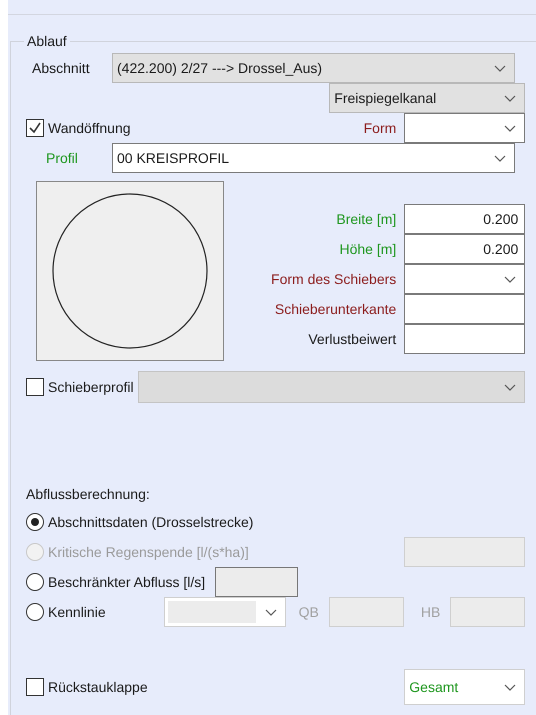 Image resolution: width=536 pixels, height=715 pixels. I want to click on field-label: Schieberunterkante, so click(335, 309).